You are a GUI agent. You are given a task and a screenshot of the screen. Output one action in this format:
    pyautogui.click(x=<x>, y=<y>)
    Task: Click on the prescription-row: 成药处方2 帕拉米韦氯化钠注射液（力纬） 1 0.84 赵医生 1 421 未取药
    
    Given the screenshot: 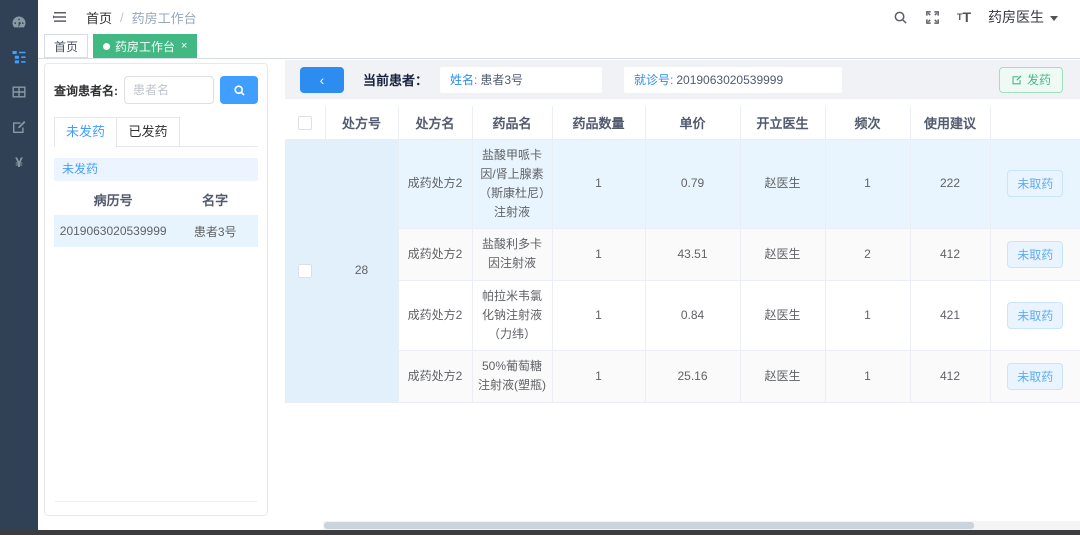 What is the action you would take?
    pyautogui.click(x=682, y=315)
    